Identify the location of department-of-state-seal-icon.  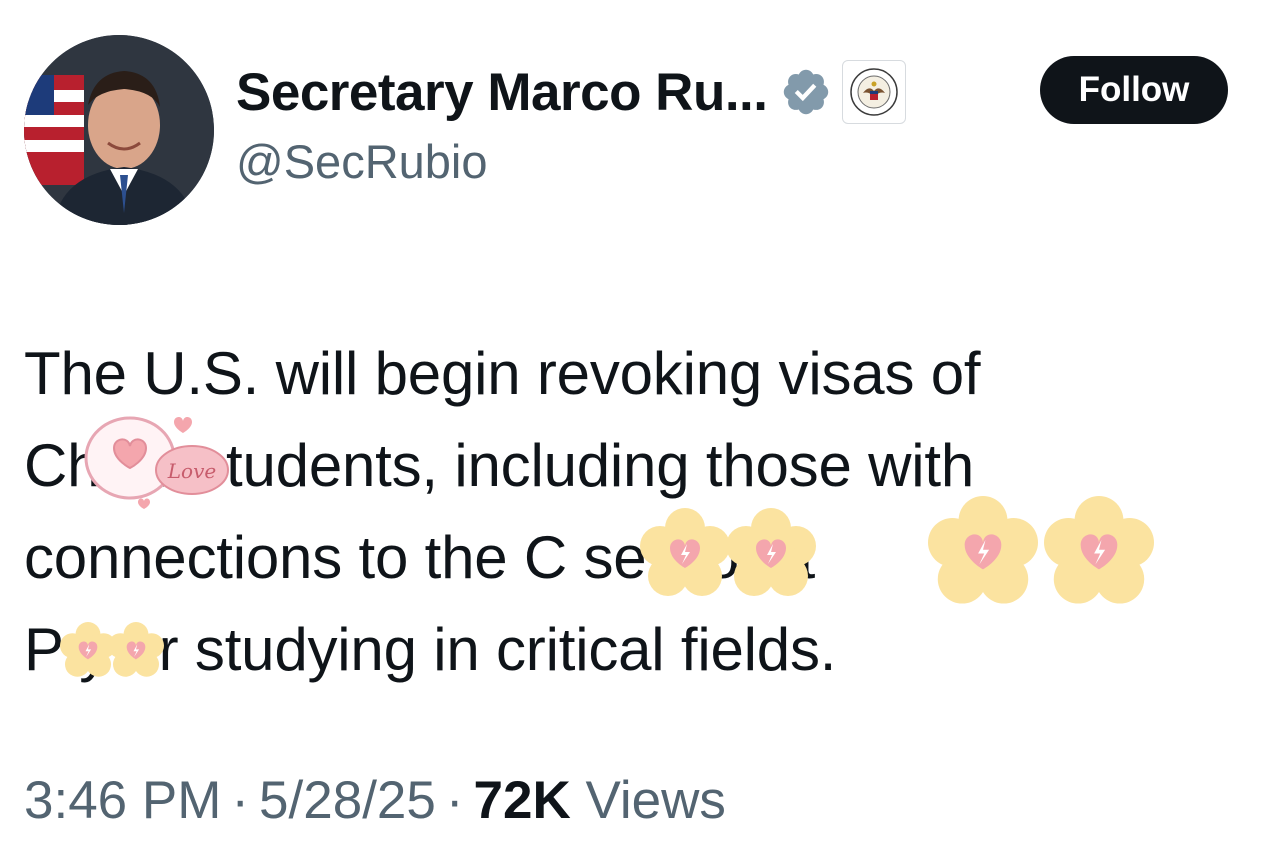
(873, 92).